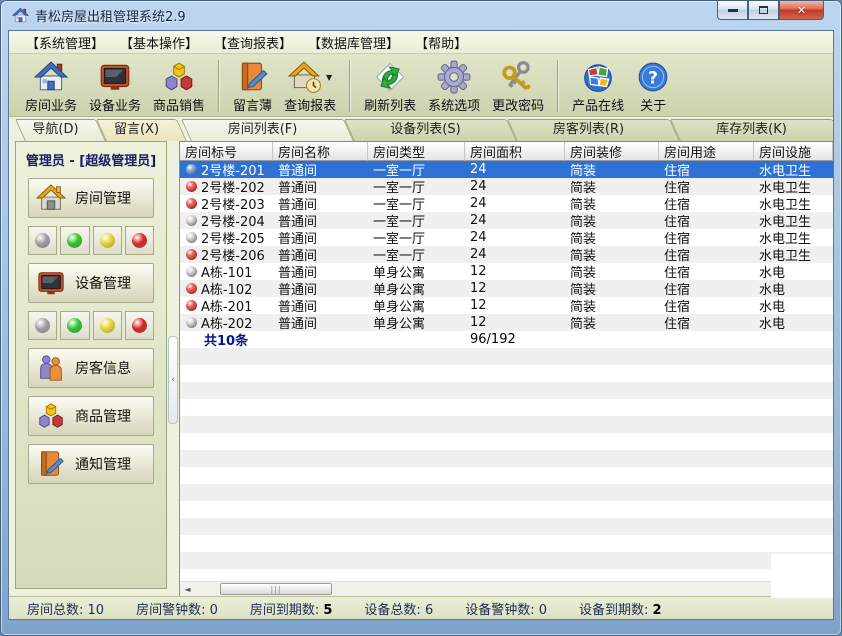 This screenshot has width=842, height=636. I want to click on column-header-2: 房间类型, so click(416, 151).